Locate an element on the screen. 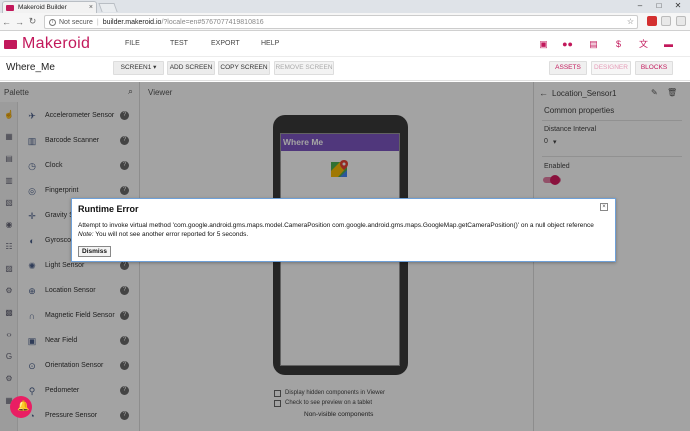  url-path: /?locale=en#5767077419810816 is located at coordinates (212, 22).